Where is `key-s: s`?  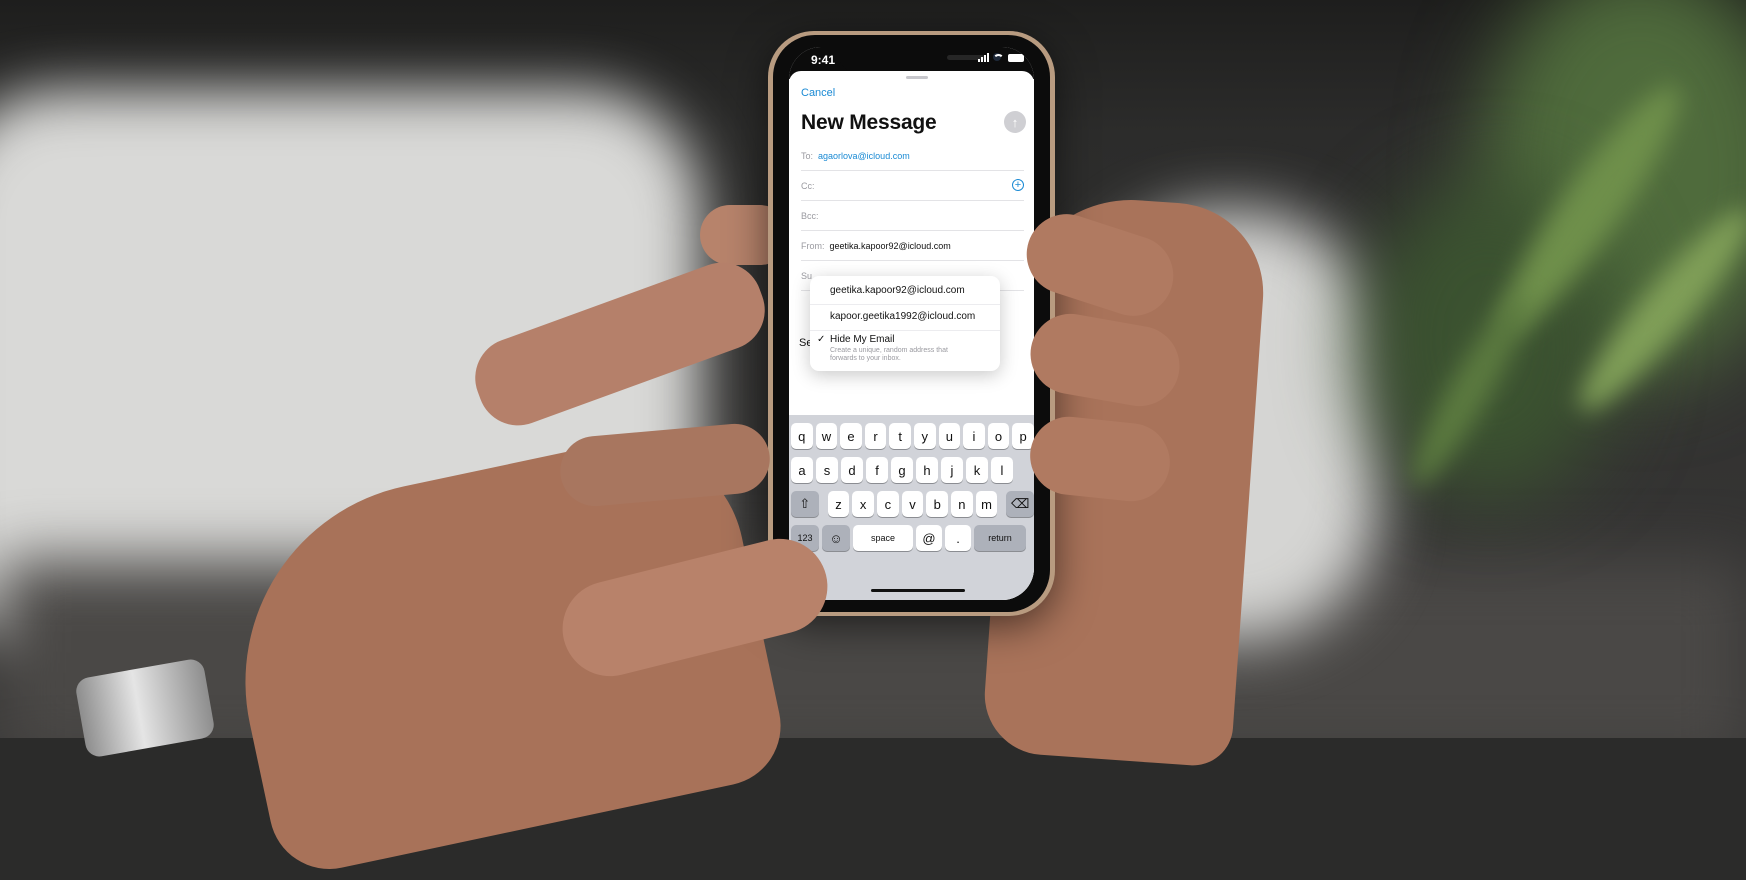
key-s: s is located at coordinates (827, 470).